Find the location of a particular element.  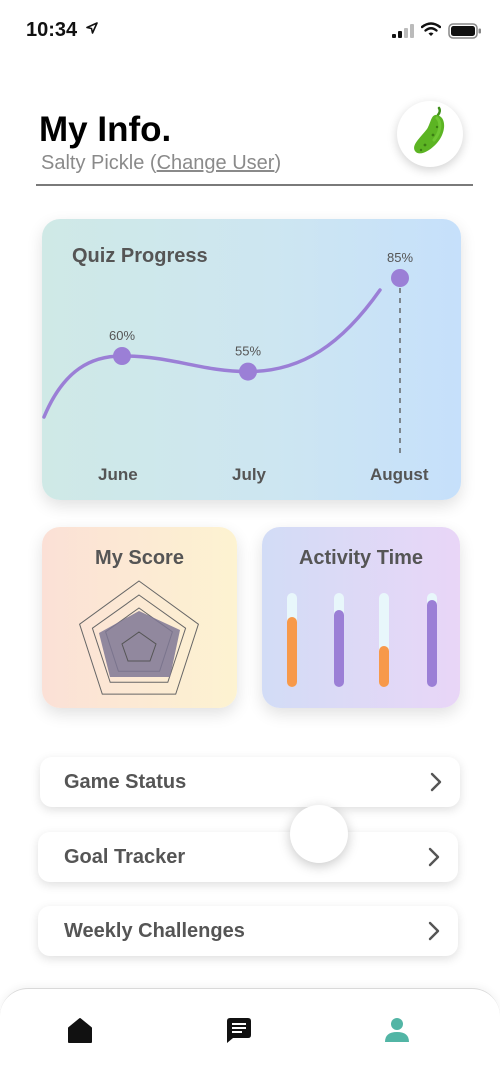

header-divider is located at coordinates (254, 185).